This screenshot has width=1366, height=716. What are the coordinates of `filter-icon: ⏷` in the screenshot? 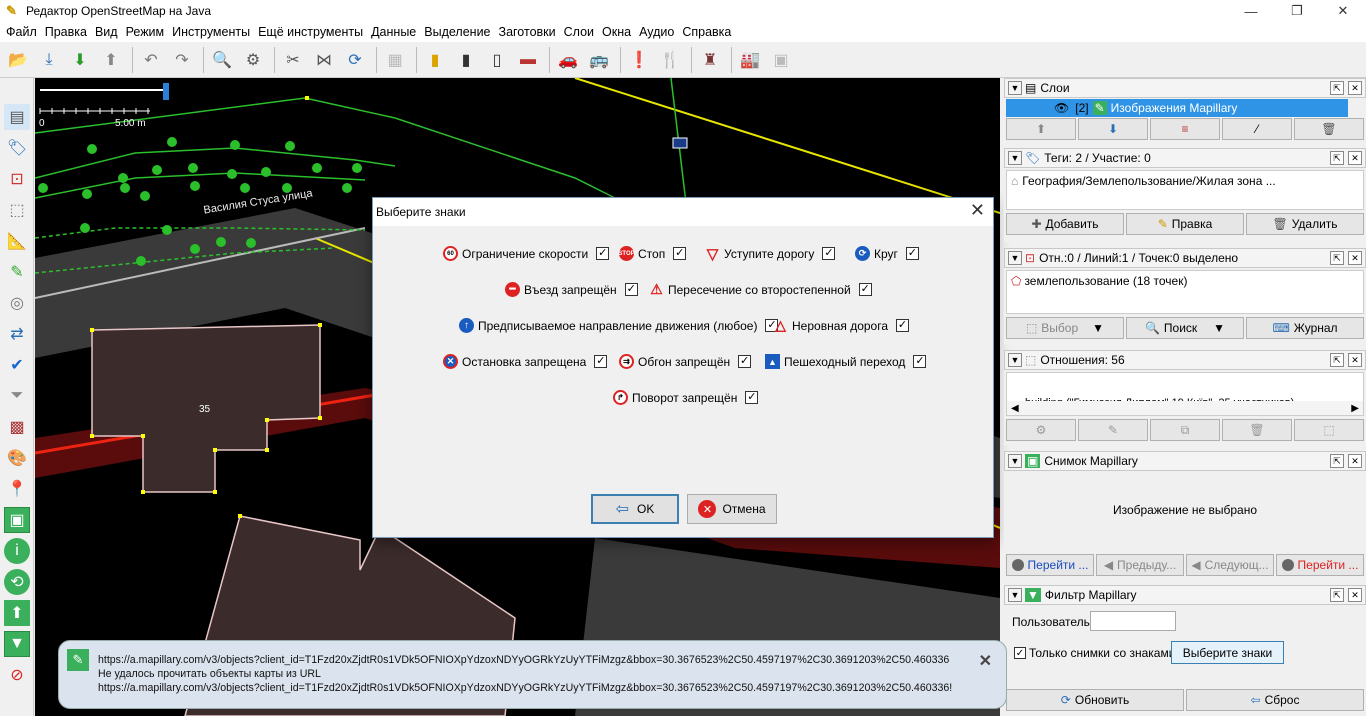 It's located at (17, 396).